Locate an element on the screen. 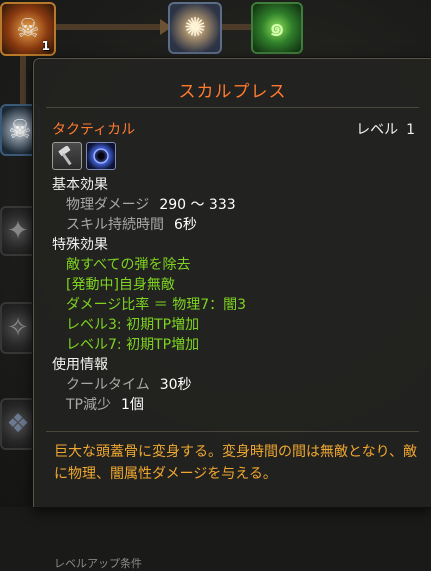 The height and width of the screenshot is (571, 431). skill-node-locked: ❖ is located at coordinates (18, 424).